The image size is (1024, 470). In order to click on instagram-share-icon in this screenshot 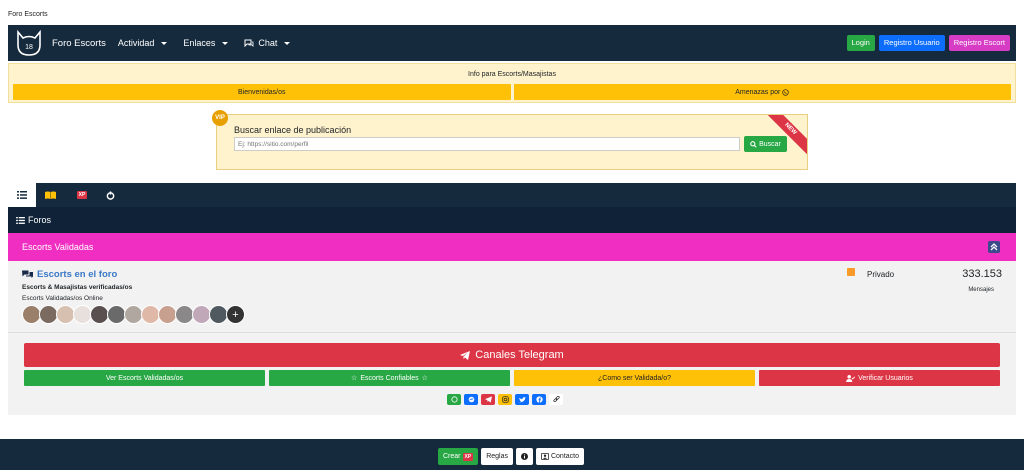, I will do `click(505, 399)`.